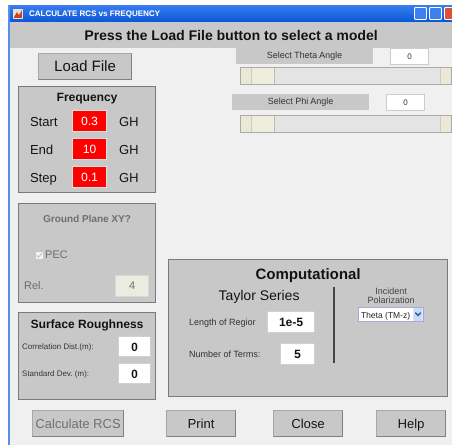 The width and height of the screenshot is (452, 445). I want to click on field-label: Length of Regior, so click(223, 322).